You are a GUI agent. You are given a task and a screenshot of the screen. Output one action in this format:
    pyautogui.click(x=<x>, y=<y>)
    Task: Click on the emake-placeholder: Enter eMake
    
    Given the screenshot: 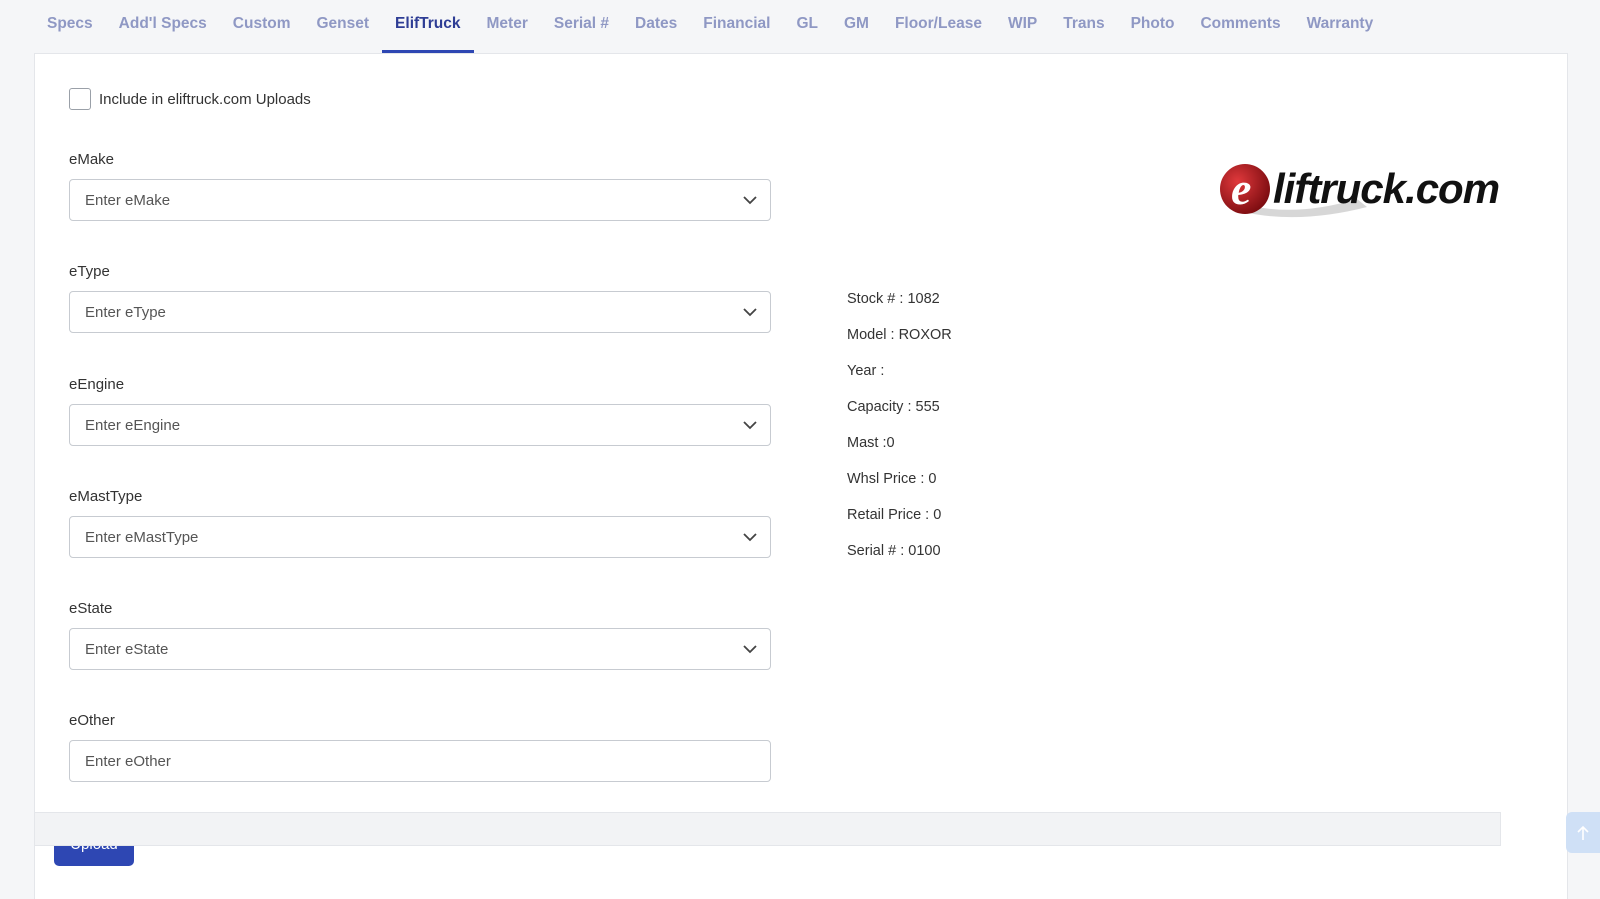 What is the action you would take?
    pyautogui.click(x=128, y=200)
    